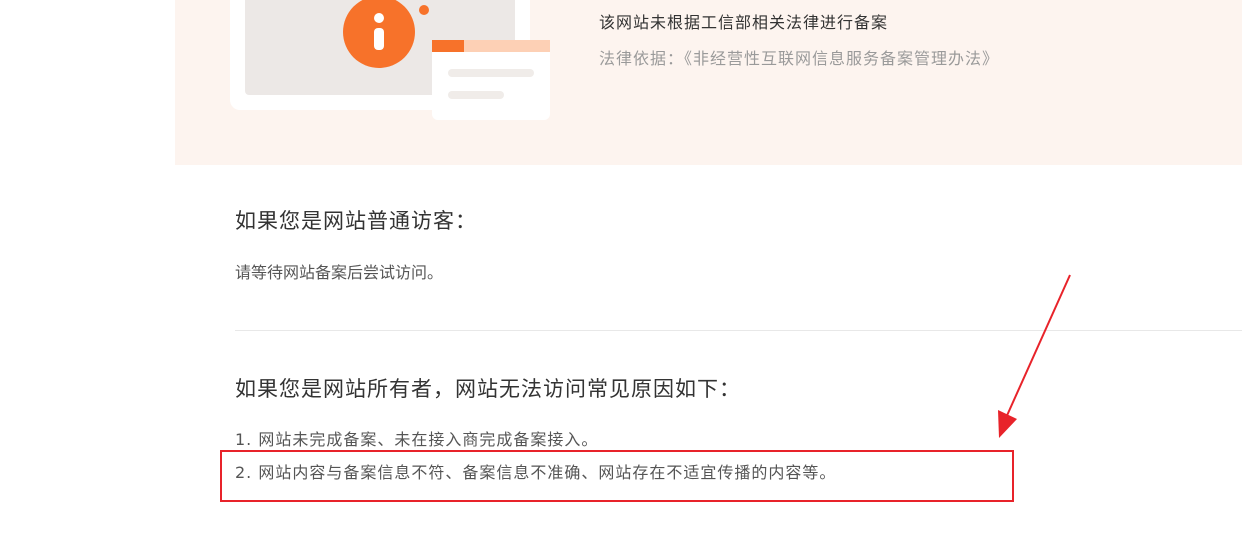 This screenshot has width=1242, height=536. I want to click on reason-item: 1. 网站未完成备案、未在接入商完成备案接入。, so click(417, 439).